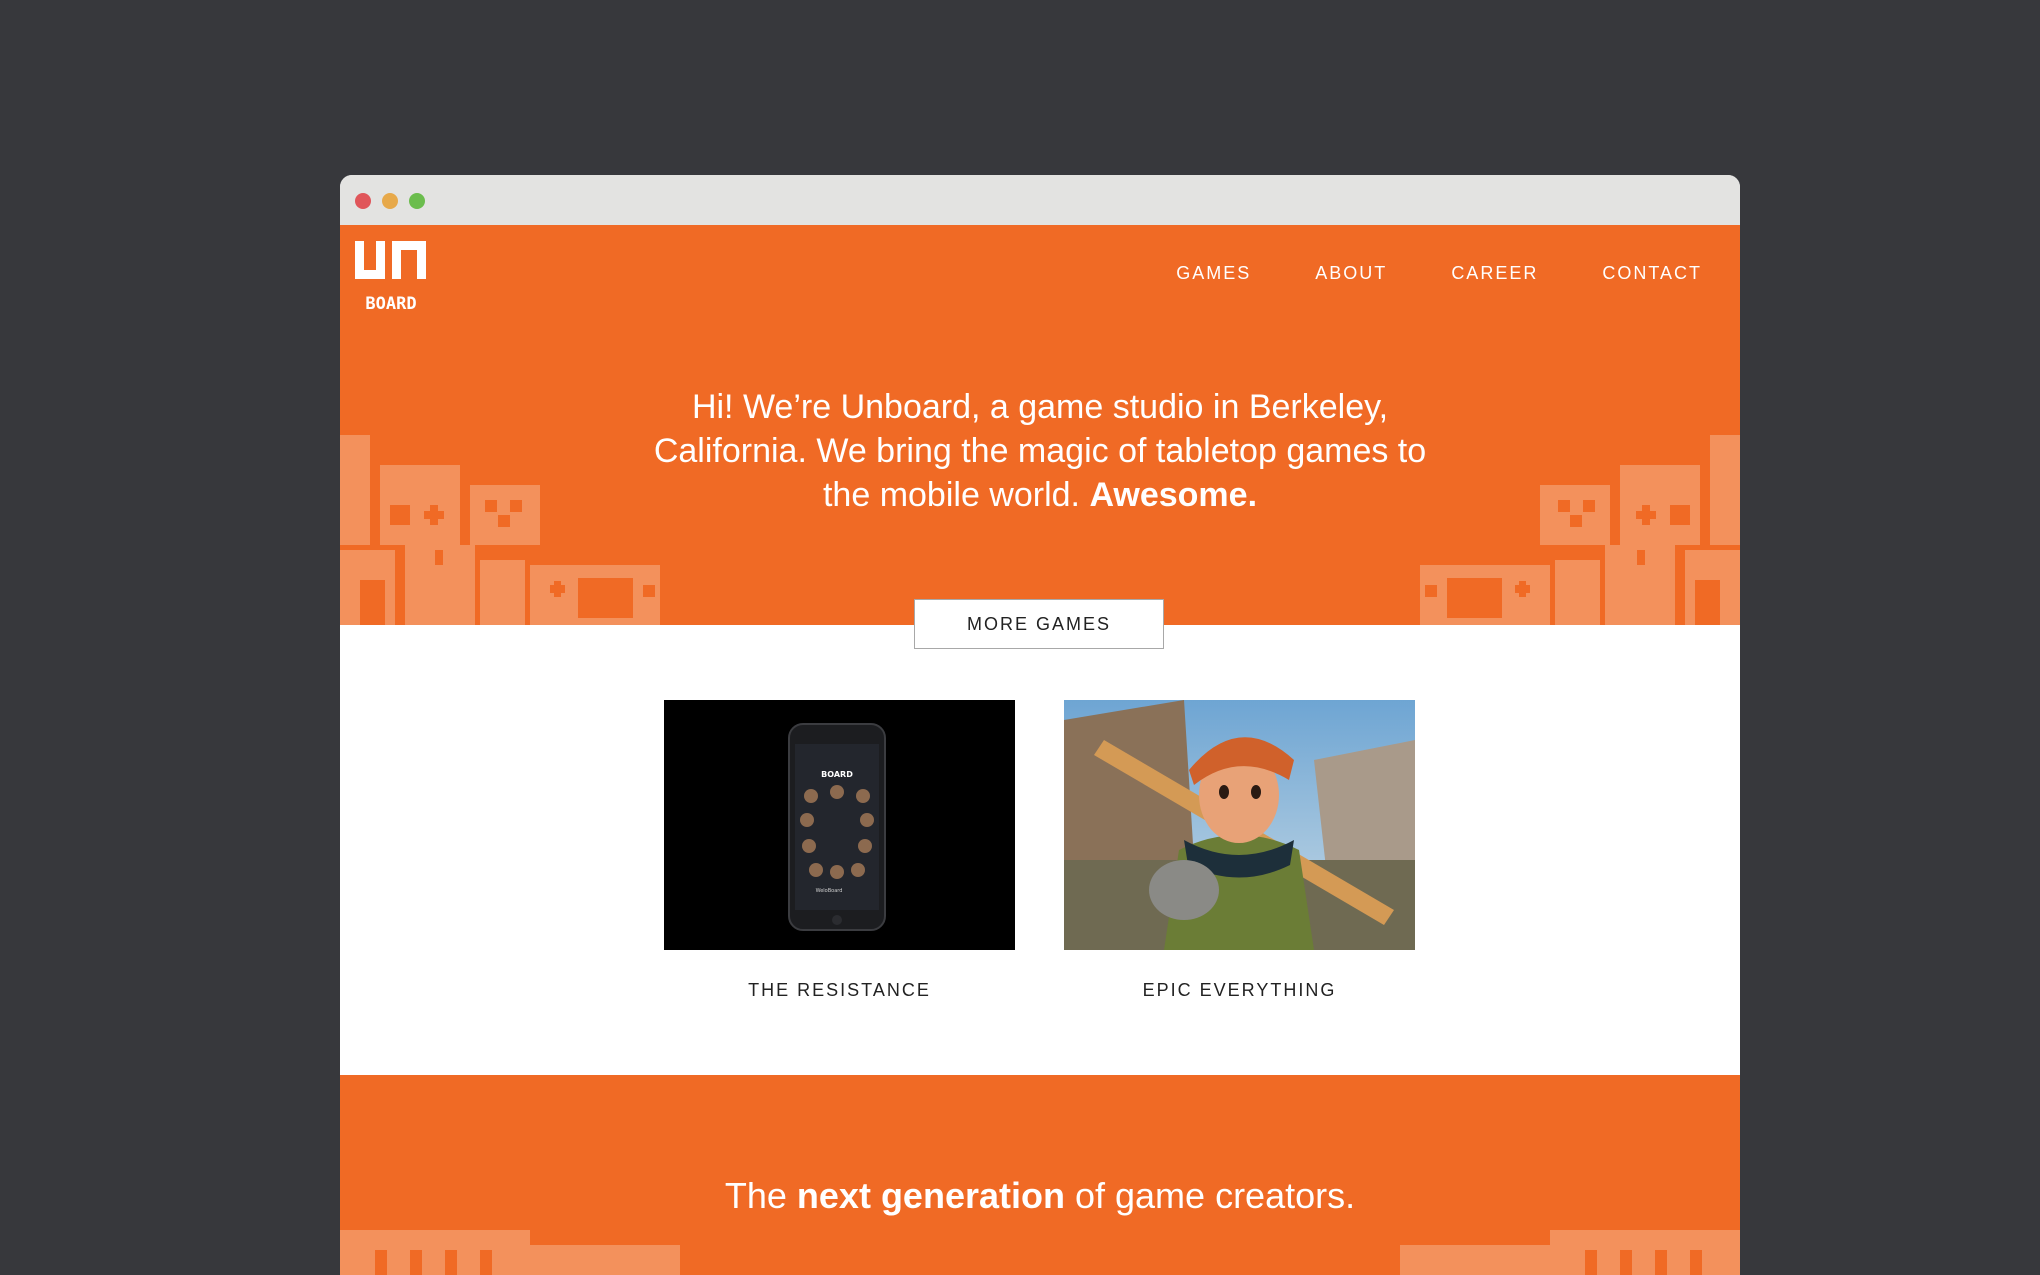 Image resolution: width=2040 pixels, height=1275 pixels. I want to click on creators-tagline: The next generation of game creators., so click(1040, 1196).